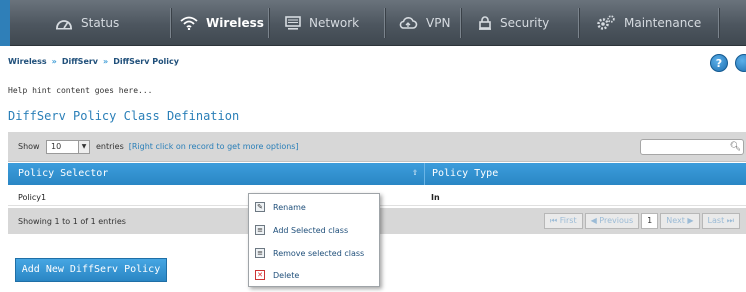  I want to click on entries-label: entries, so click(110, 146).